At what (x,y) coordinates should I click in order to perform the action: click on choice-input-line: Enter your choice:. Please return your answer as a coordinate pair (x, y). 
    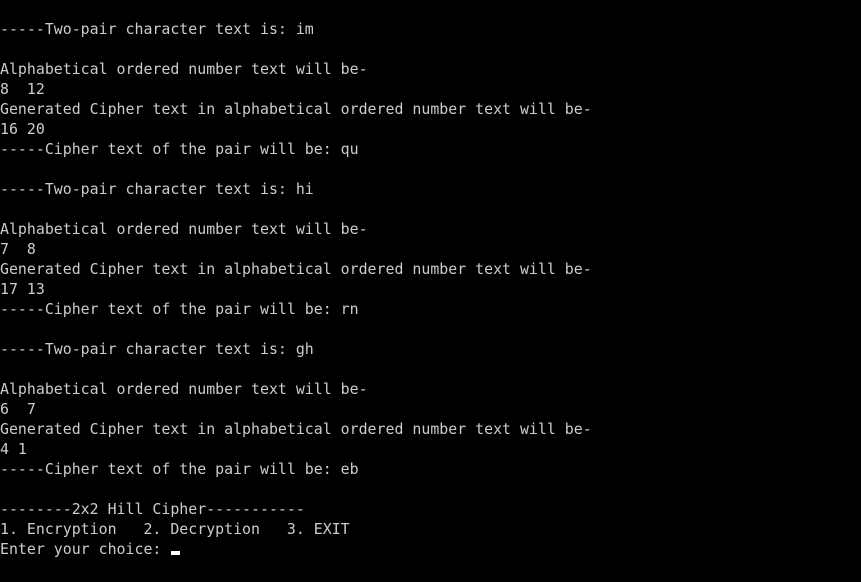
    Looking at the image, I should click on (430, 549).